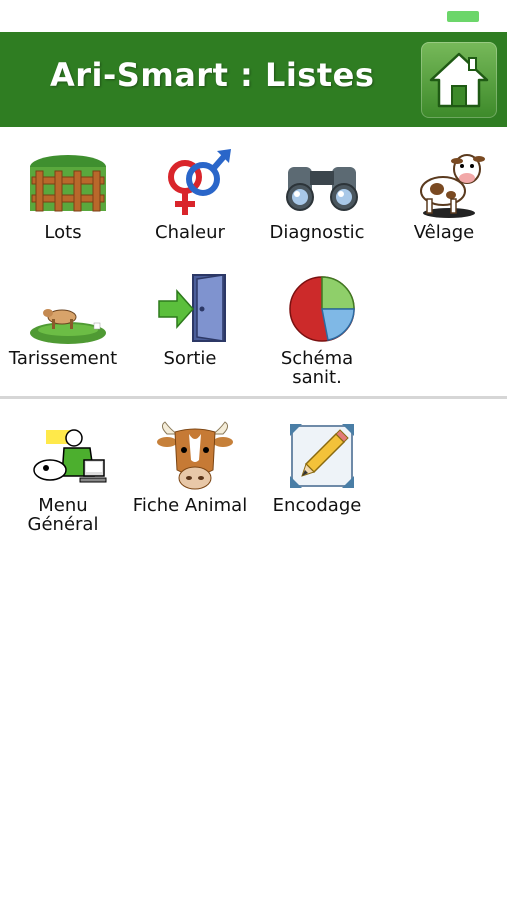  I want to click on home-button, so click(459, 80).